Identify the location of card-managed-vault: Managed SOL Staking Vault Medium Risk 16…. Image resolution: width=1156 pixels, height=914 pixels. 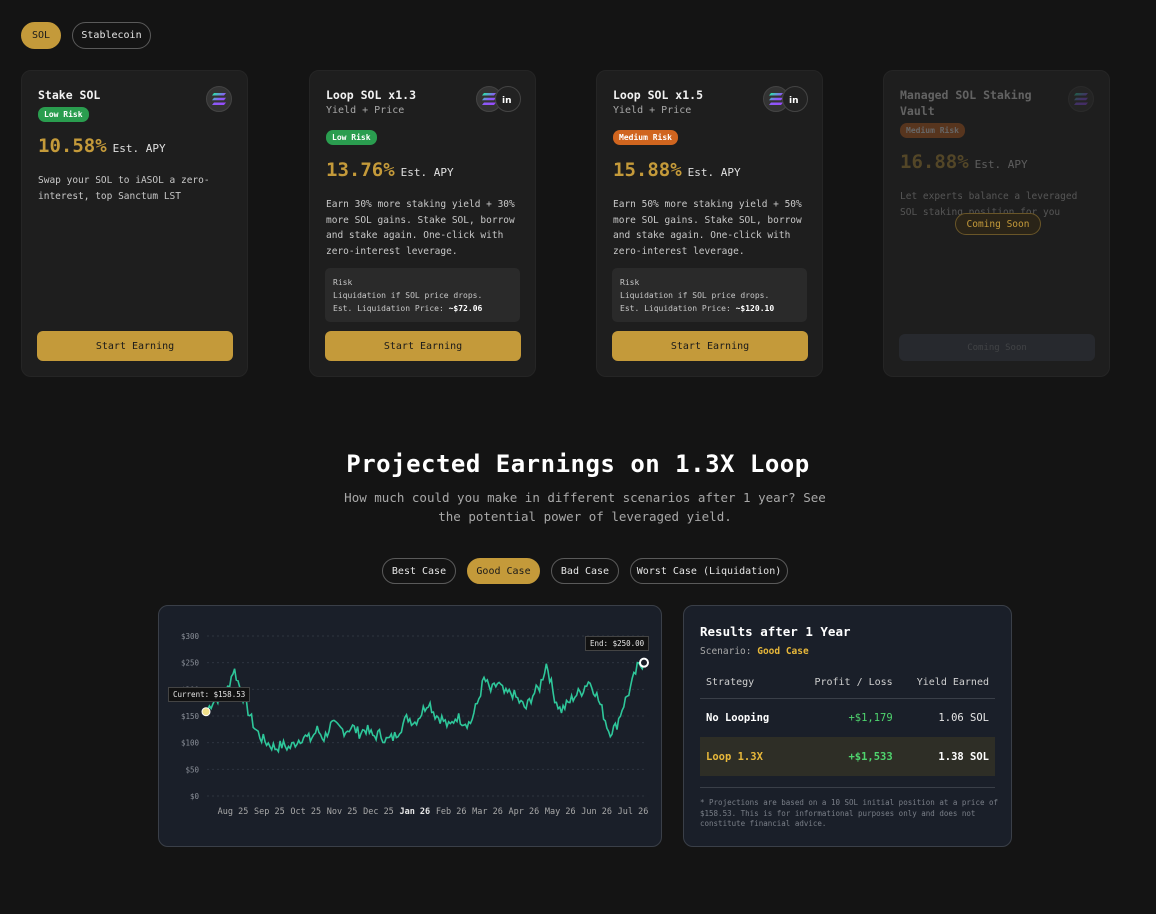
(996, 223).